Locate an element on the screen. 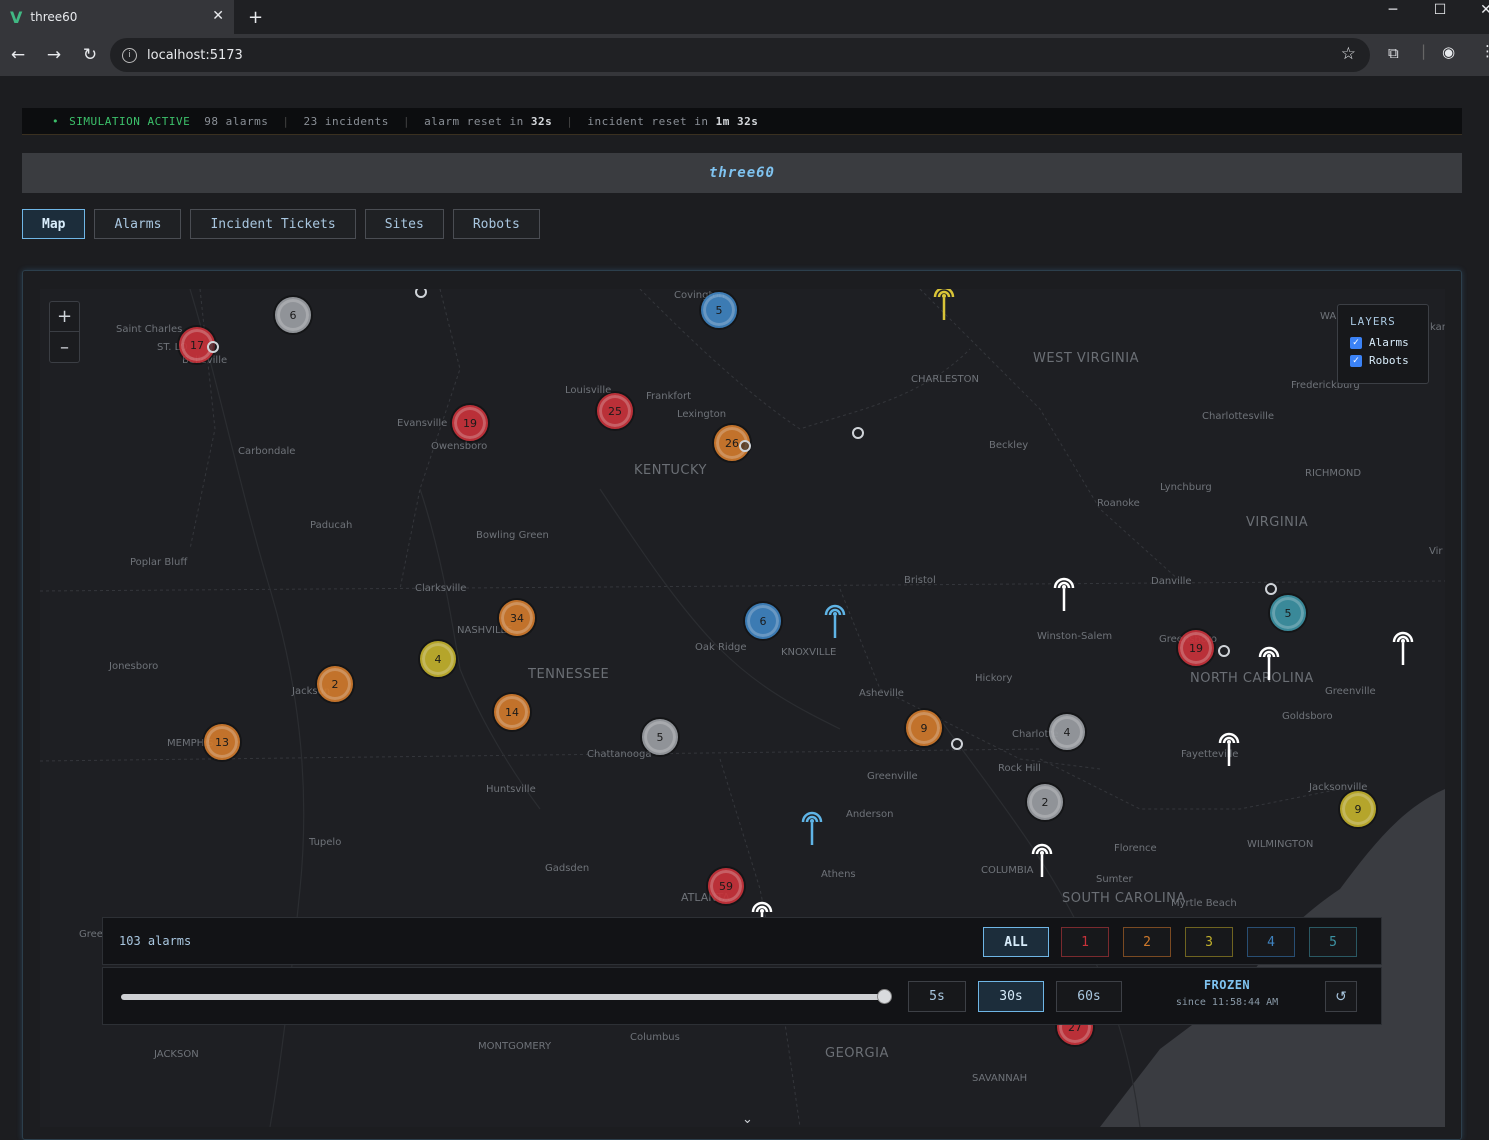 The width and height of the screenshot is (1489, 1140). city-label: Myrtle Beach is located at coordinates (1204, 903).